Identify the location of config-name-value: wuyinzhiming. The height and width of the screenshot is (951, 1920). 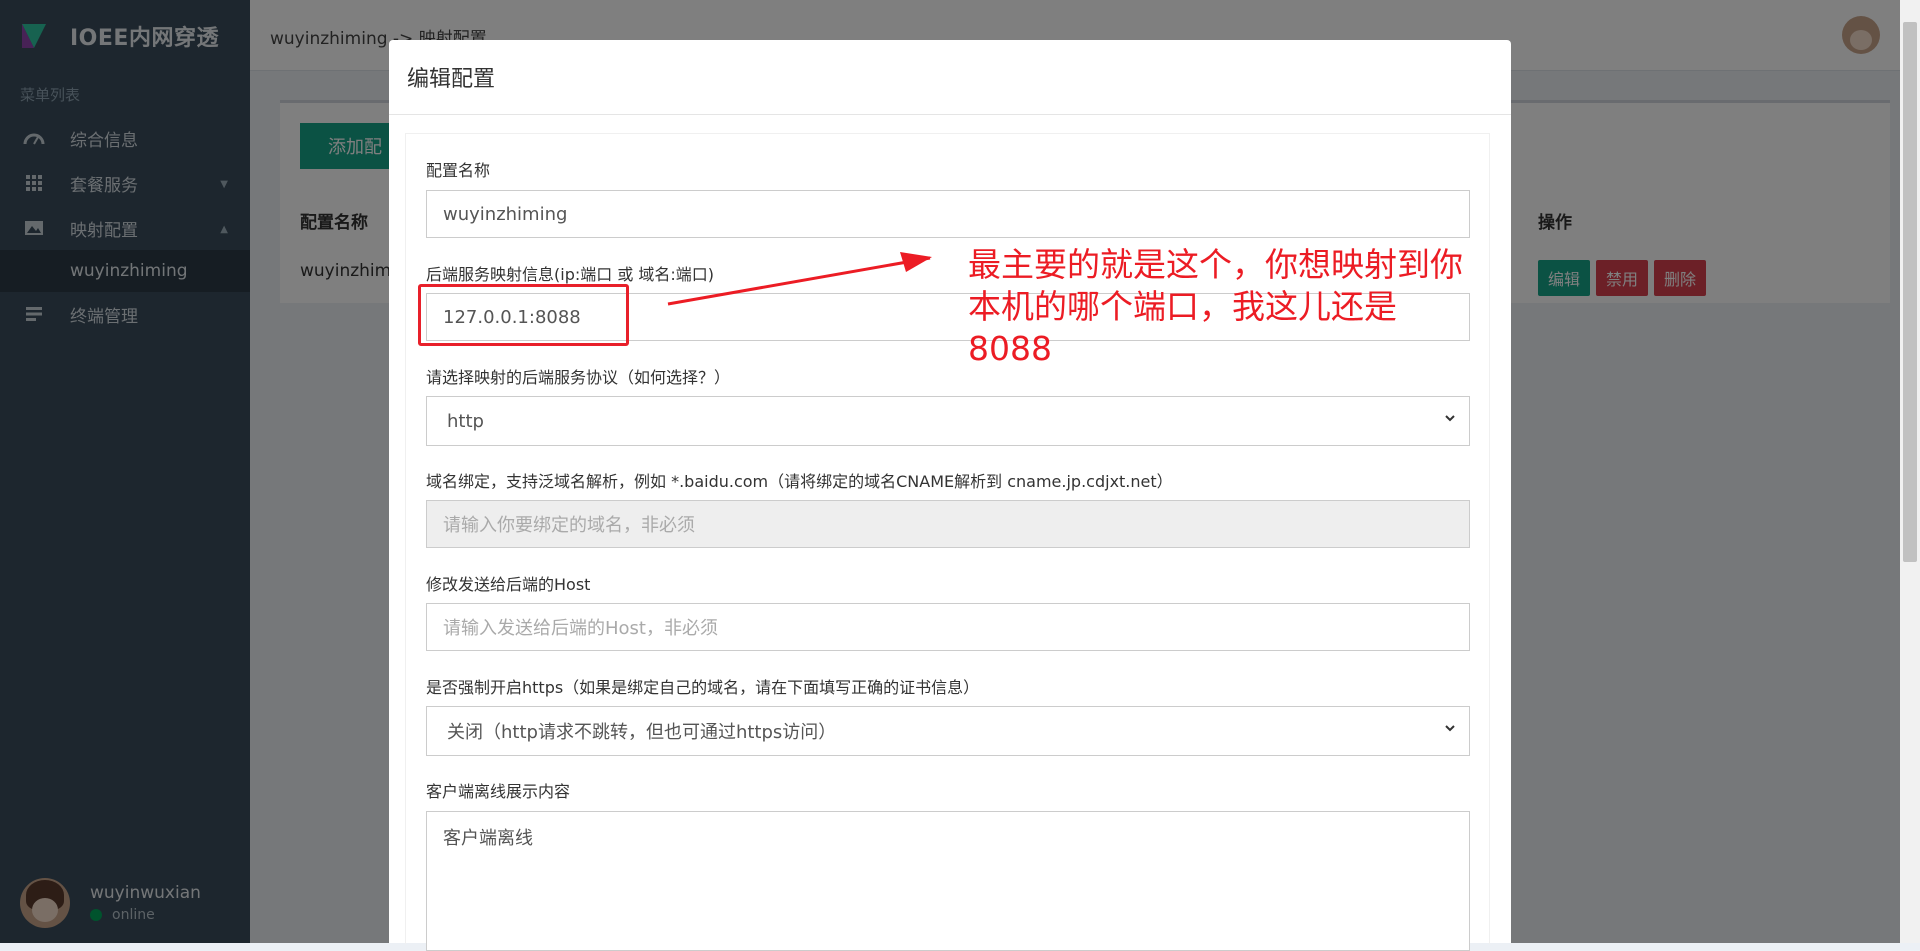
(505, 214).